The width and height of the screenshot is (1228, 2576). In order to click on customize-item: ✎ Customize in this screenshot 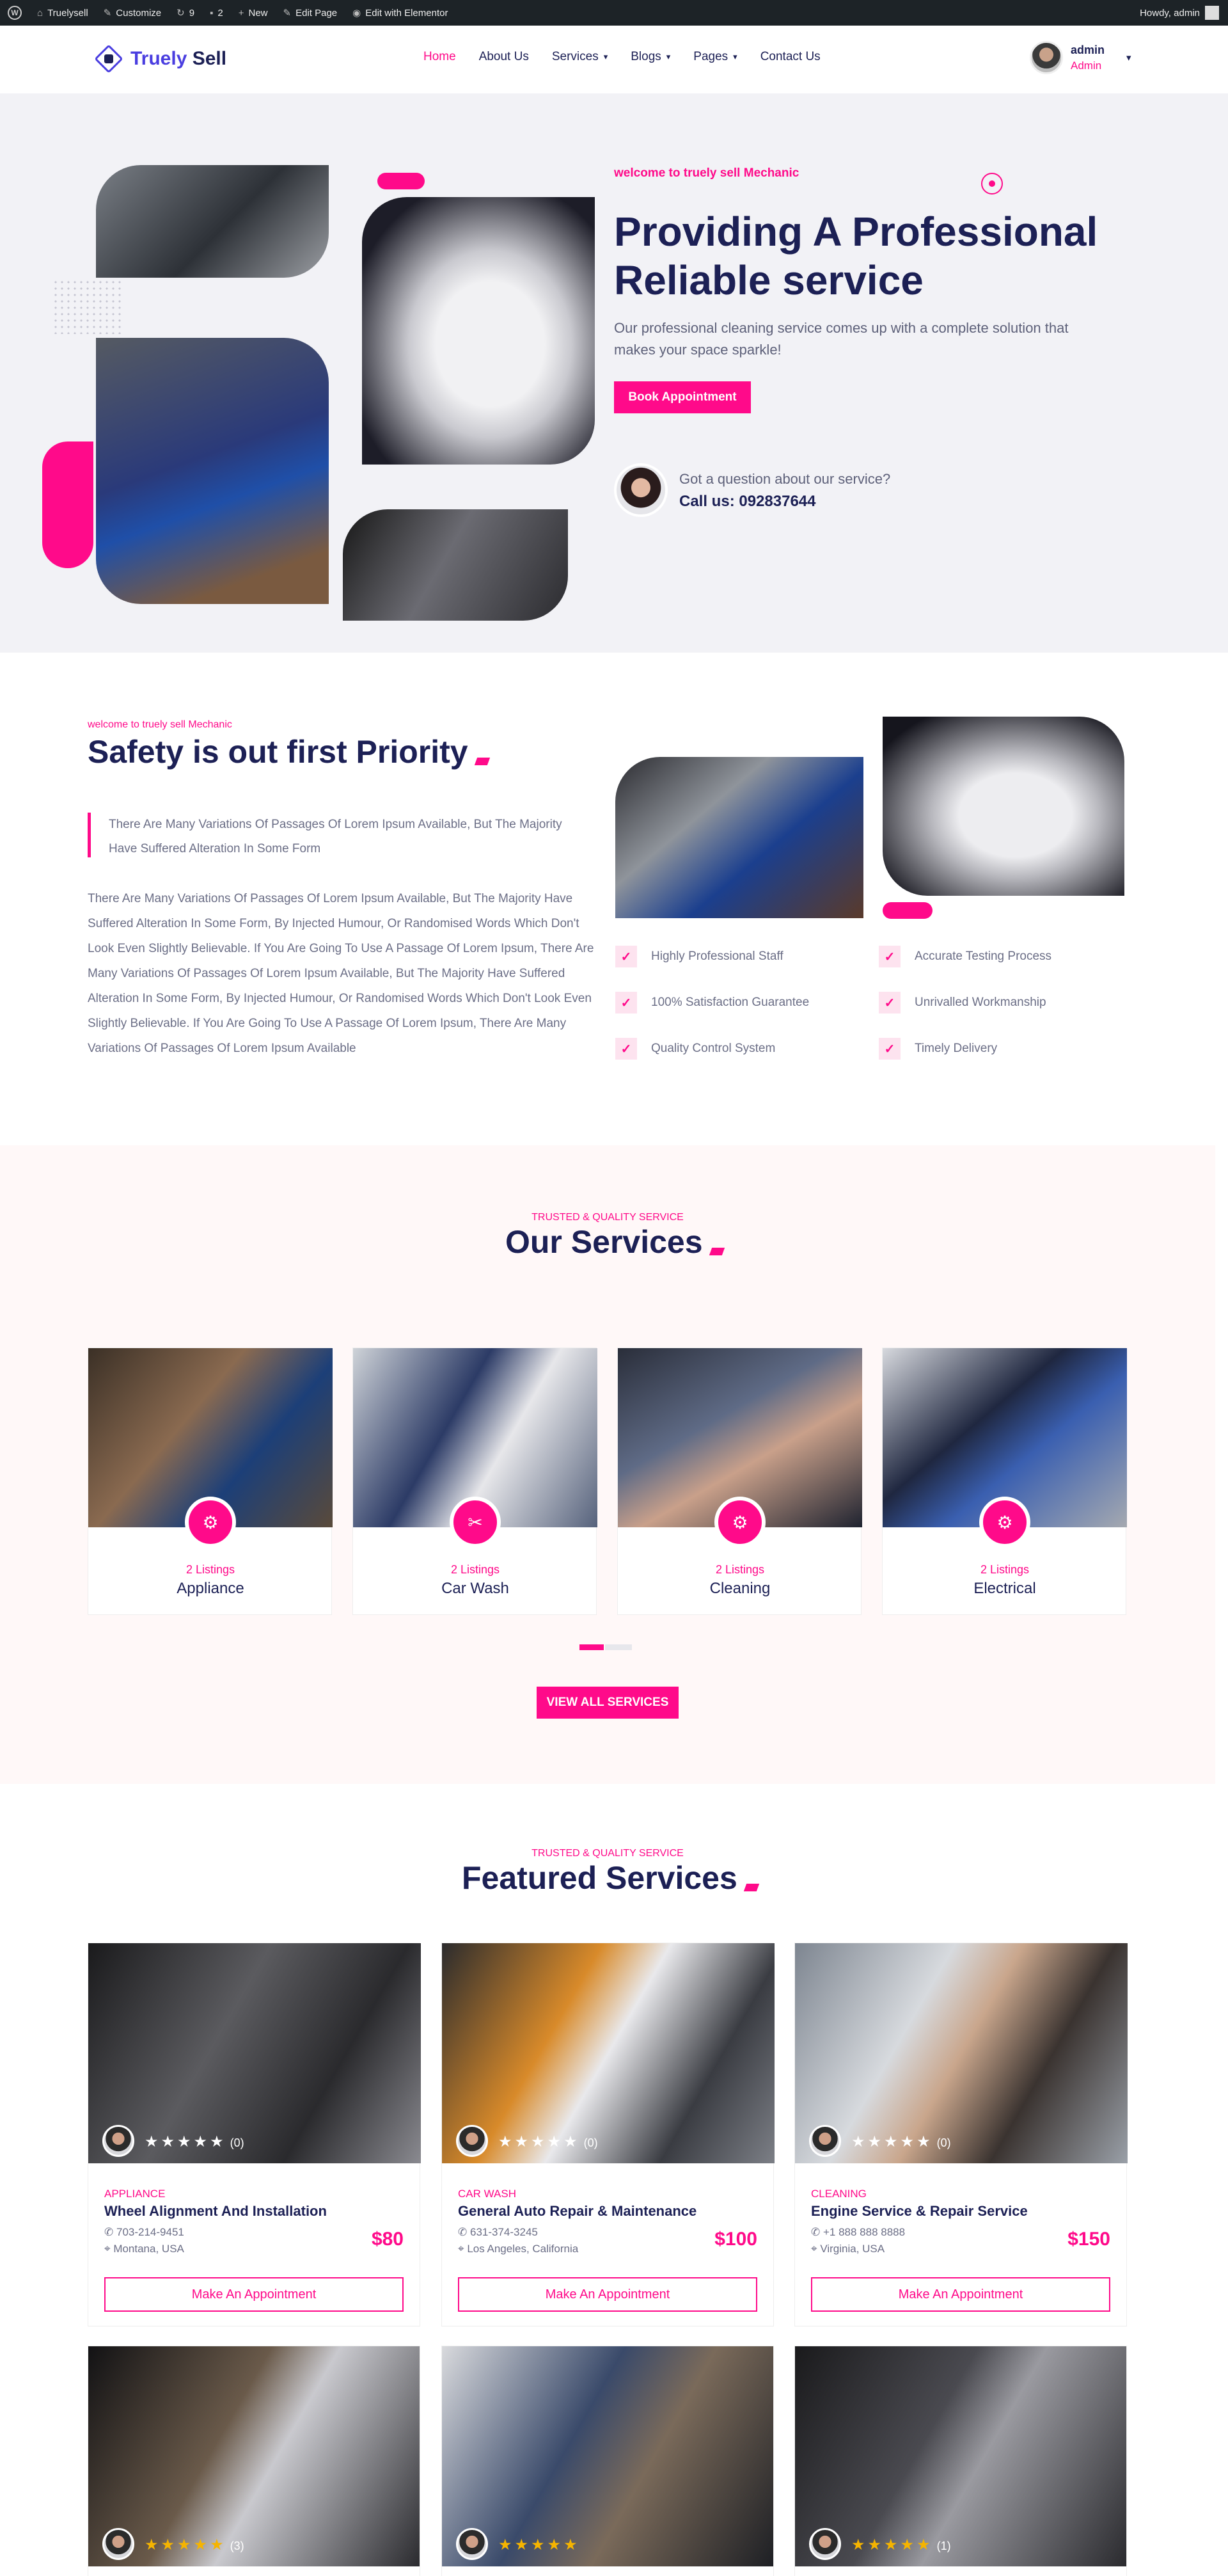, I will do `click(132, 13)`.